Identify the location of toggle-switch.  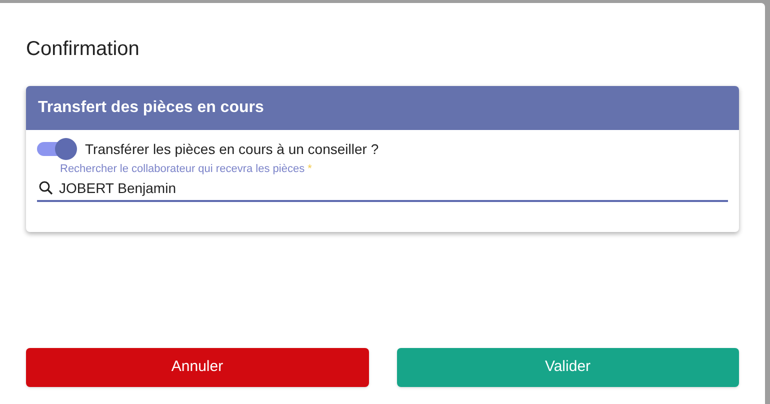
(57, 149).